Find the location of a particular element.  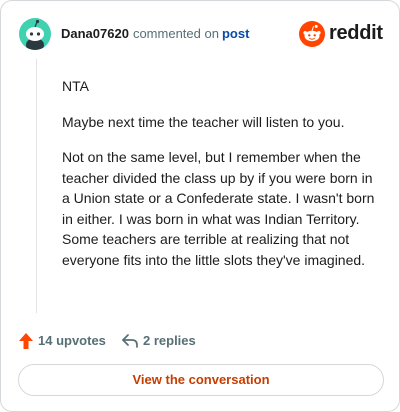

upvotes-button: 14 upvotes is located at coordinates (68, 341).